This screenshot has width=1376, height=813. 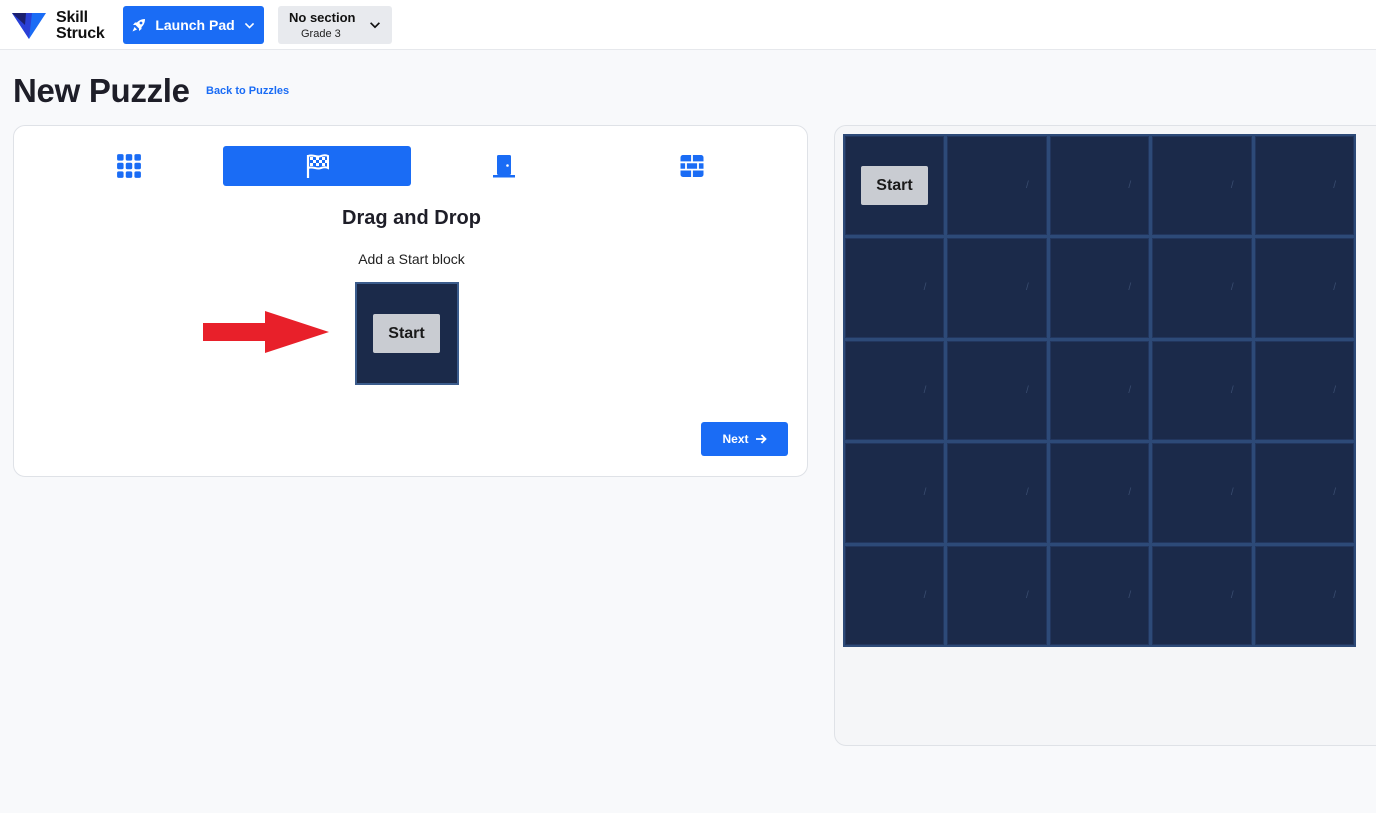 I want to click on door-icon, so click(x=504, y=166).